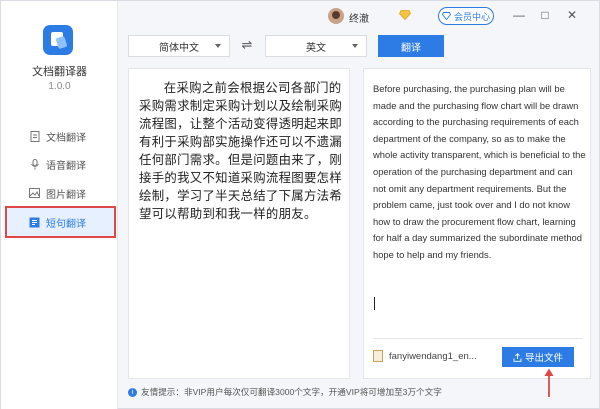 The width and height of the screenshot is (600, 409). I want to click on app-logo-icon, so click(58, 40).